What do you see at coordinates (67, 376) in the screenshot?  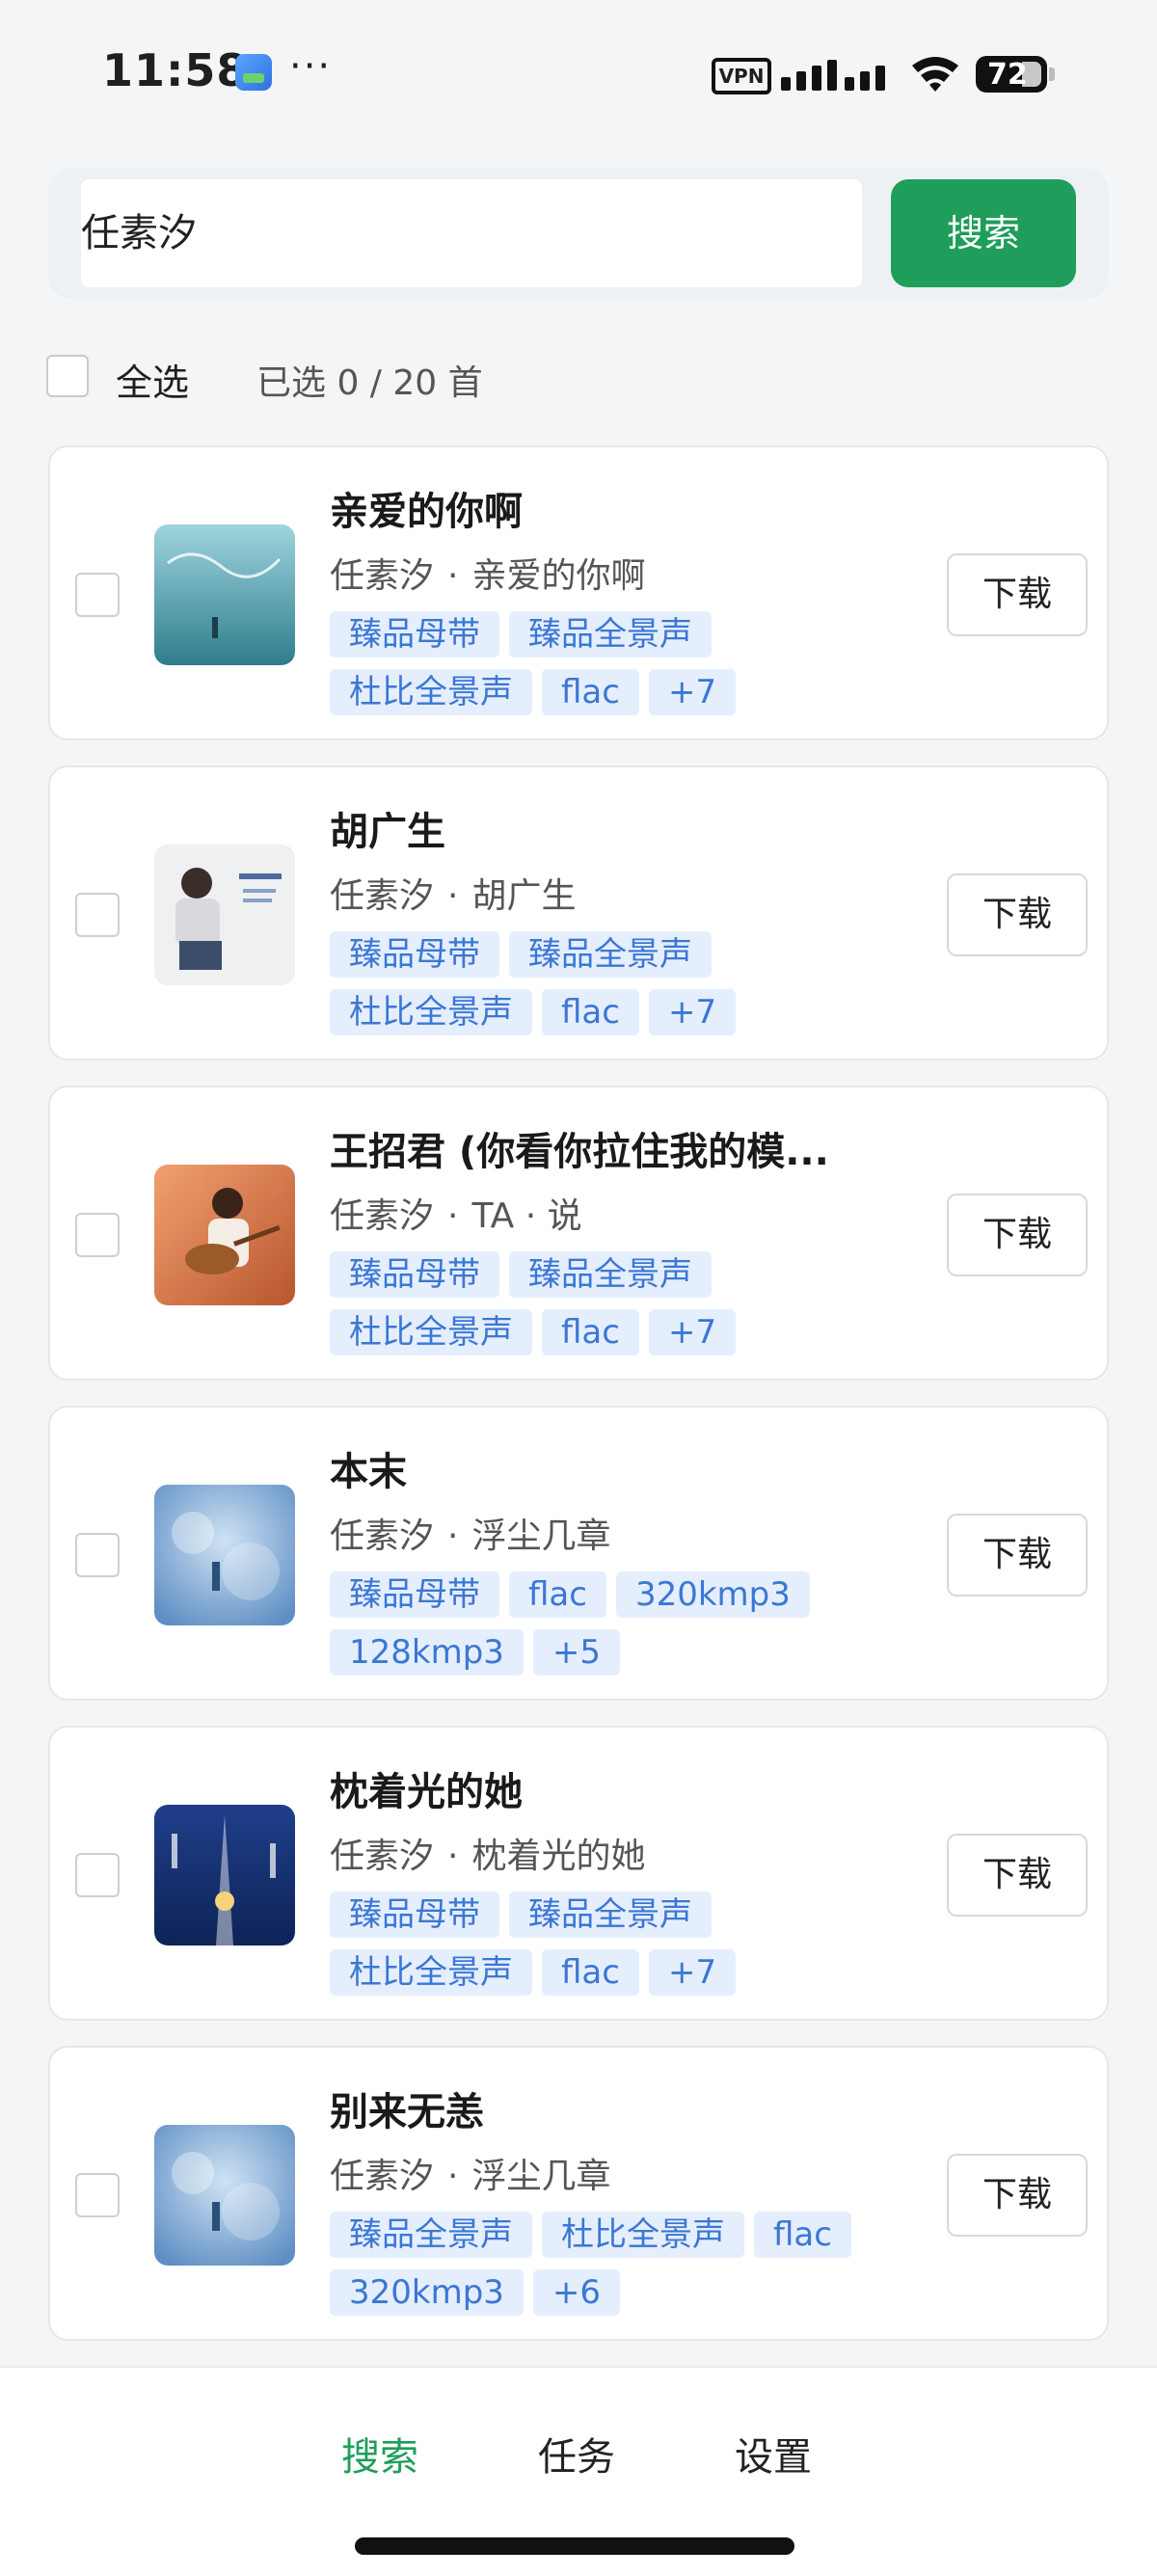 I see `select-all-checkbox` at bounding box center [67, 376].